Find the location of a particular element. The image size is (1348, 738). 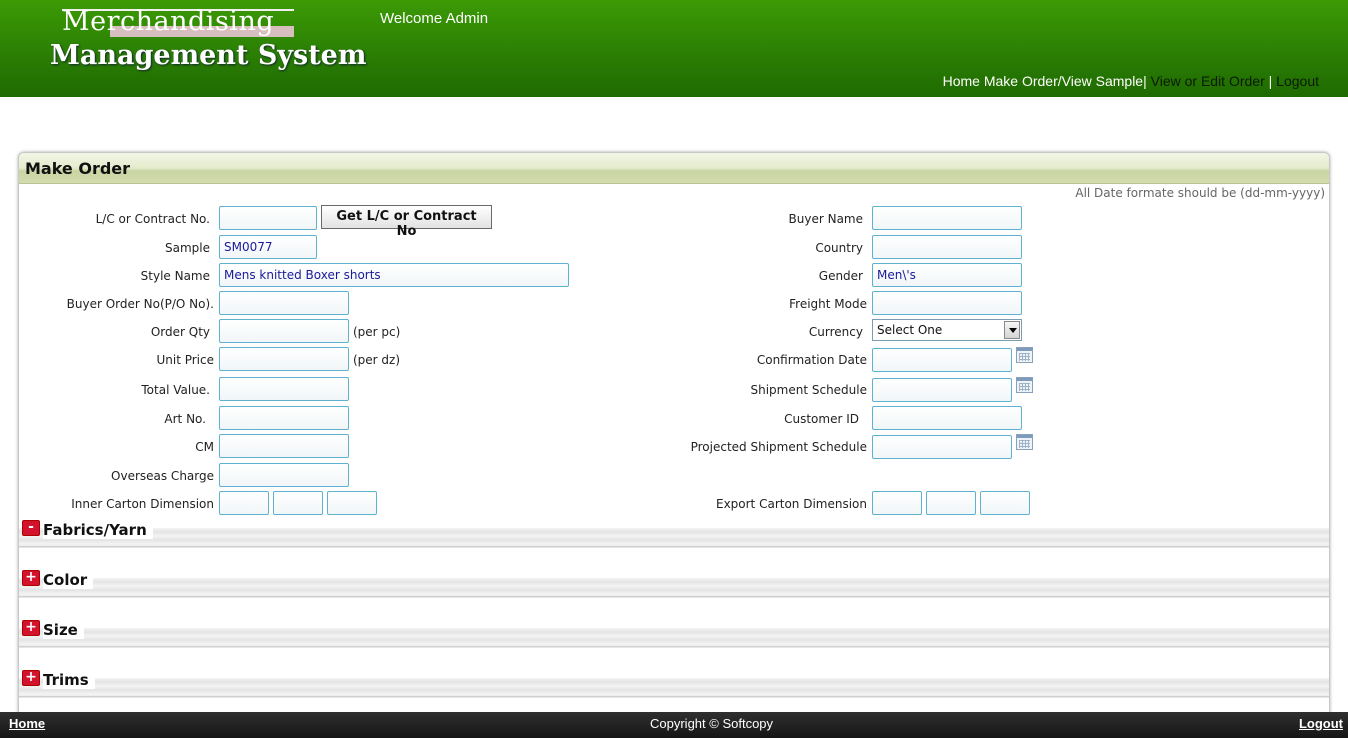

art-no-input is located at coordinates (284, 418).